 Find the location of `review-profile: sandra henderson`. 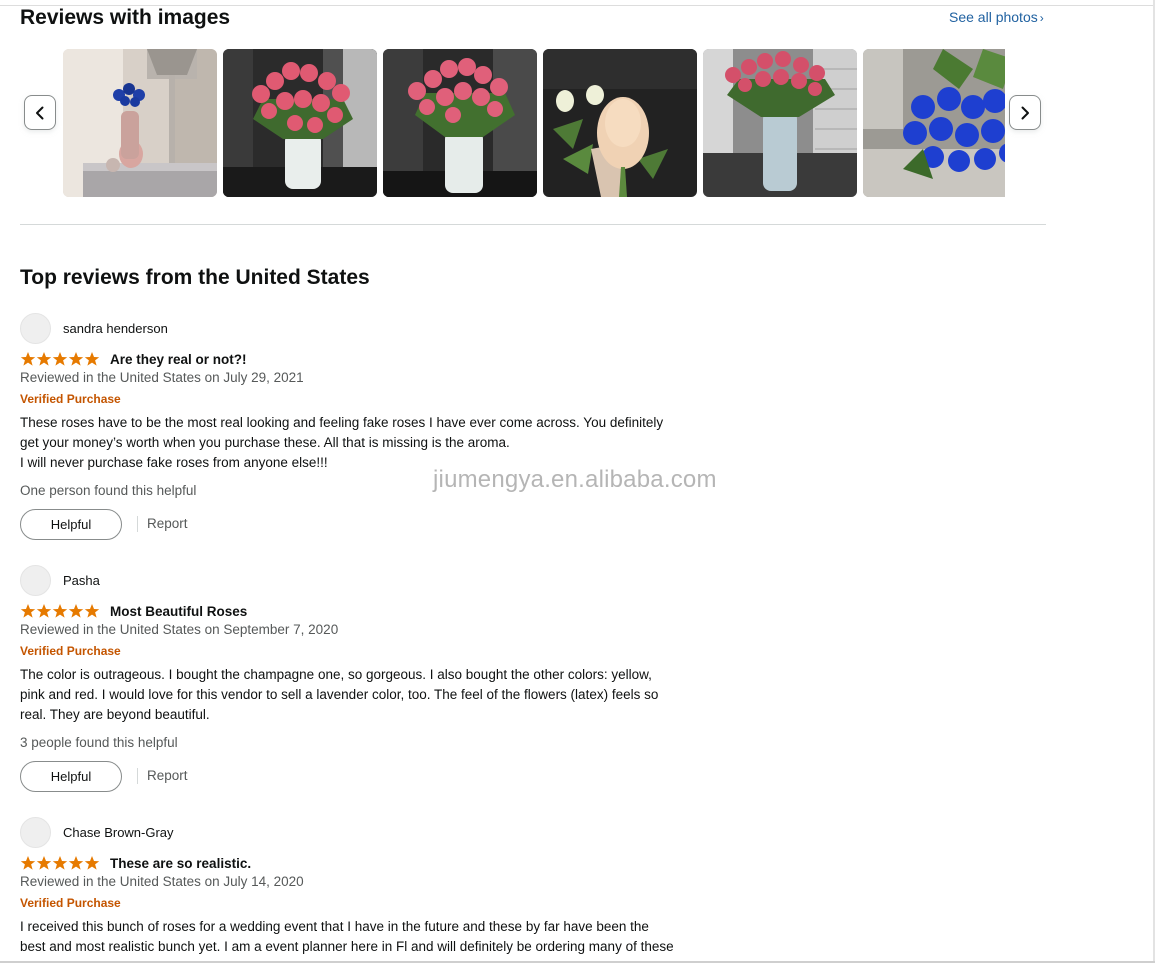

review-profile: sandra henderson is located at coordinates (370, 329).